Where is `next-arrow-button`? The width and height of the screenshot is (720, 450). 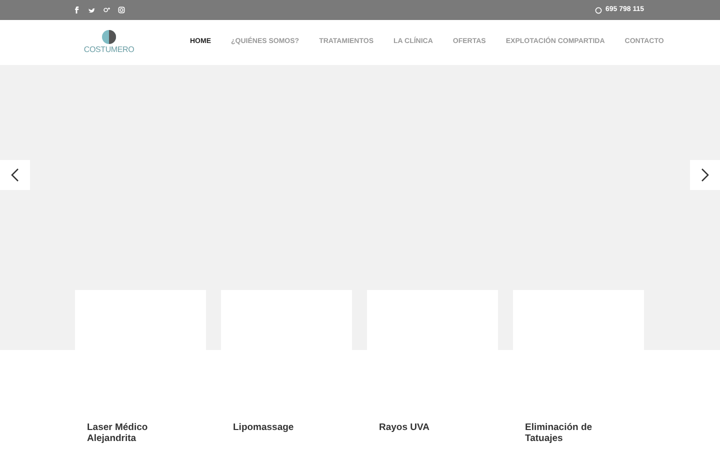 next-arrow-button is located at coordinates (705, 175).